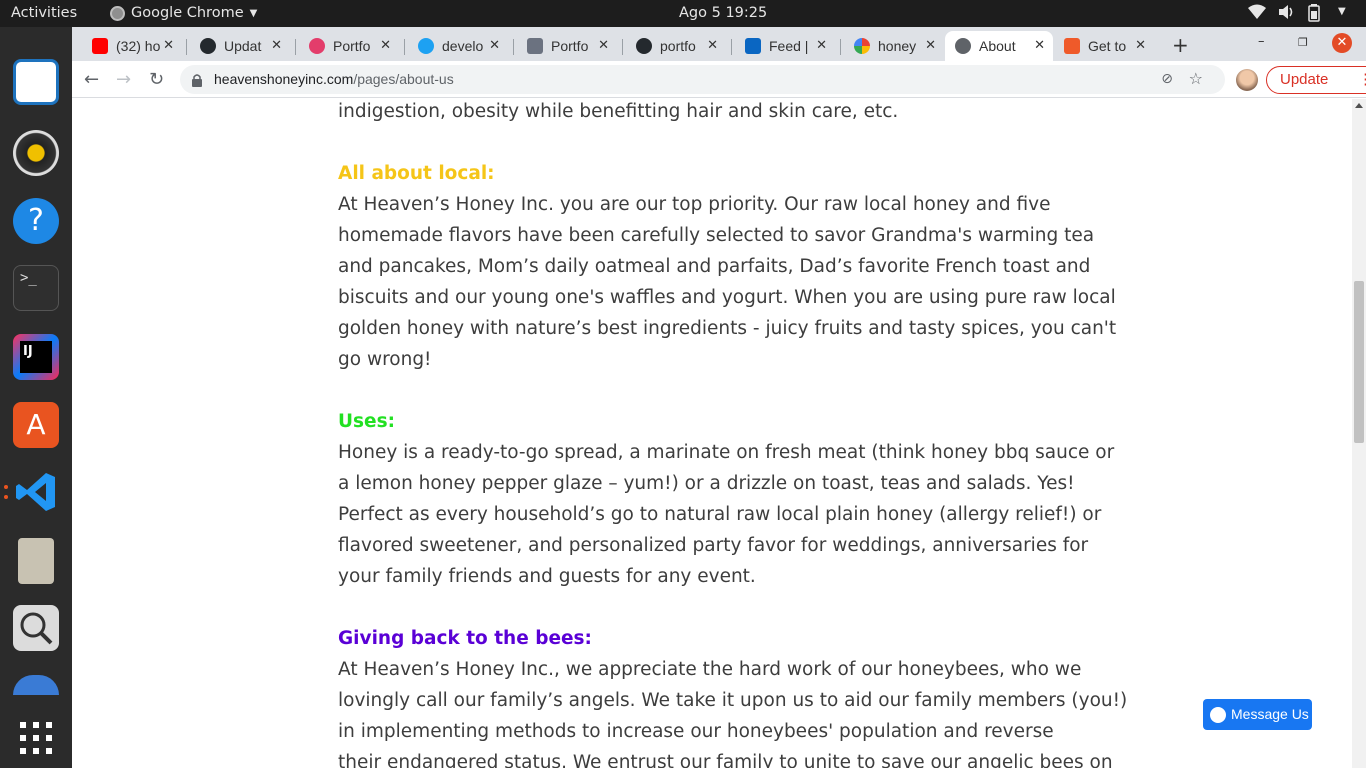  I want to click on hackerrank-icon, so click(1072, 46).